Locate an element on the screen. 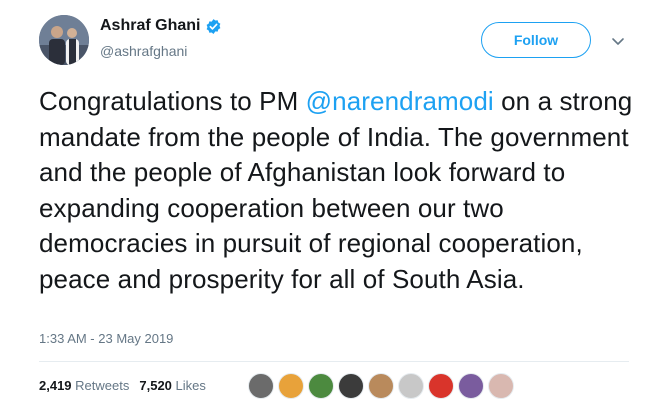  avatar is located at coordinates (64, 40).